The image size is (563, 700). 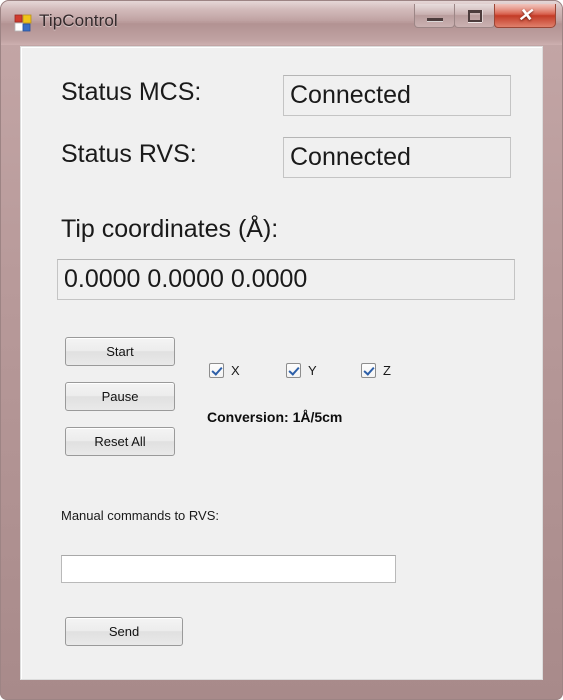 I want to click on winforms-app-icon, so click(x=23, y=23).